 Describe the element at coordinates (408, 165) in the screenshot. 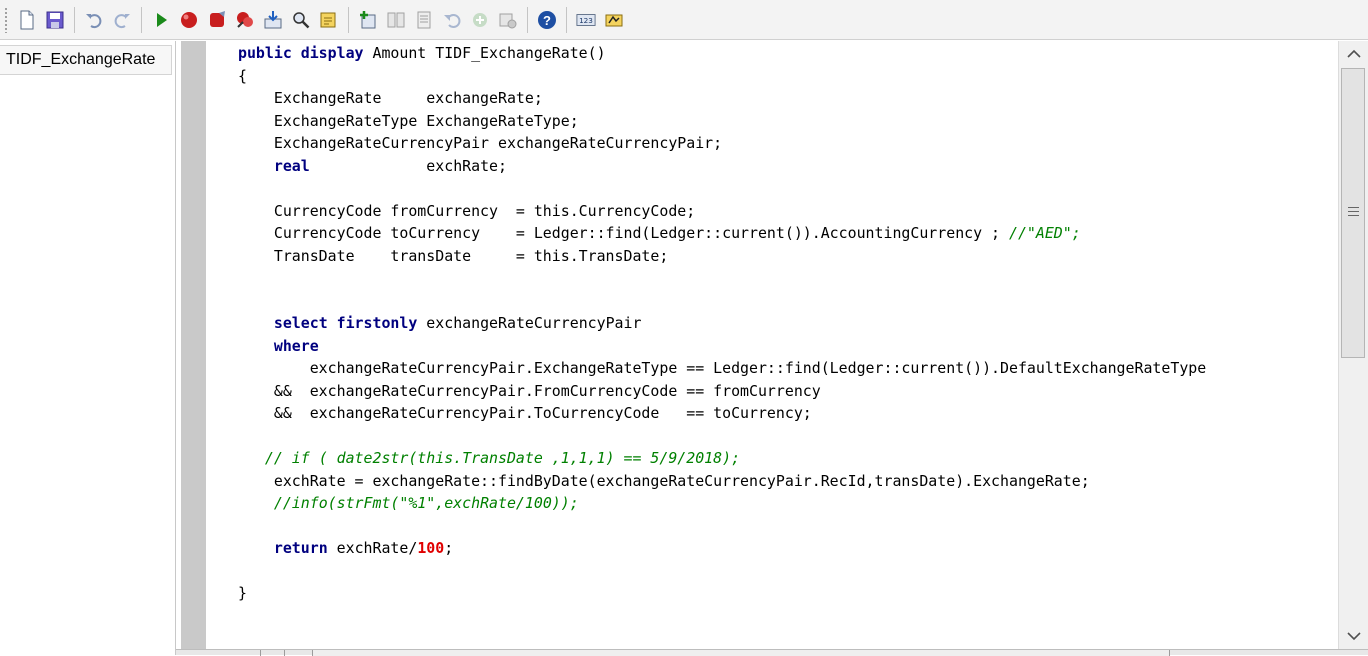

I see `code-token: exchRate;` at that location.